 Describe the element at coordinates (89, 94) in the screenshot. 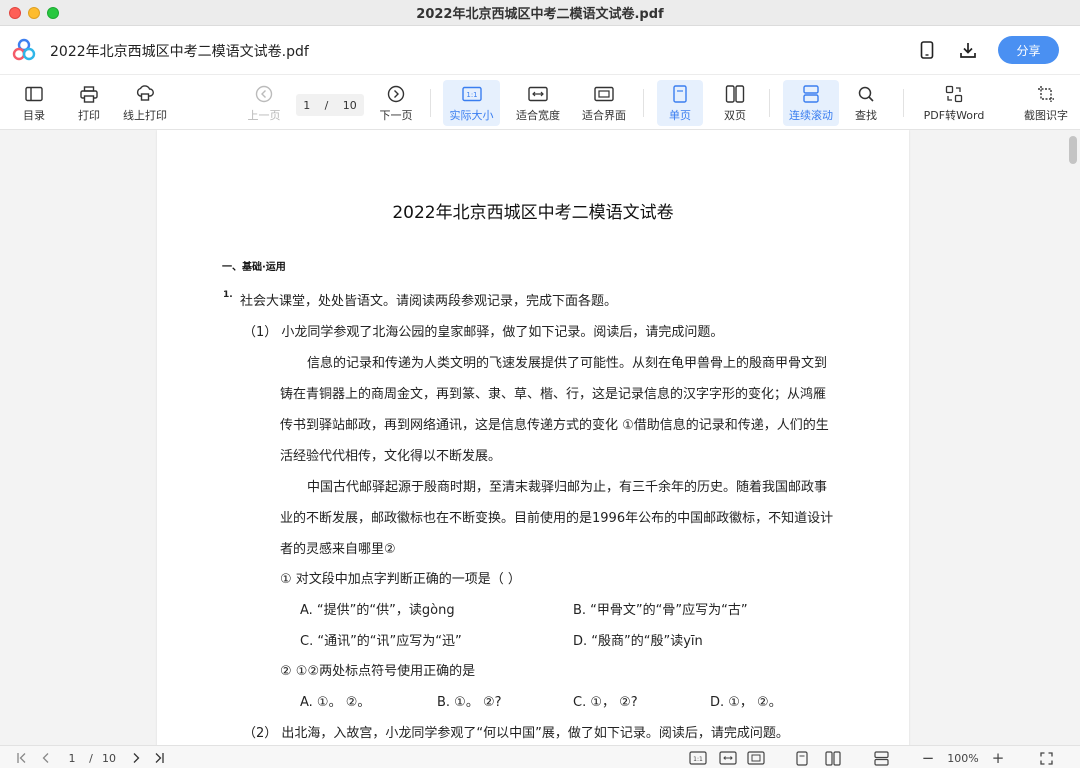

I see `printer-icon` at that location.